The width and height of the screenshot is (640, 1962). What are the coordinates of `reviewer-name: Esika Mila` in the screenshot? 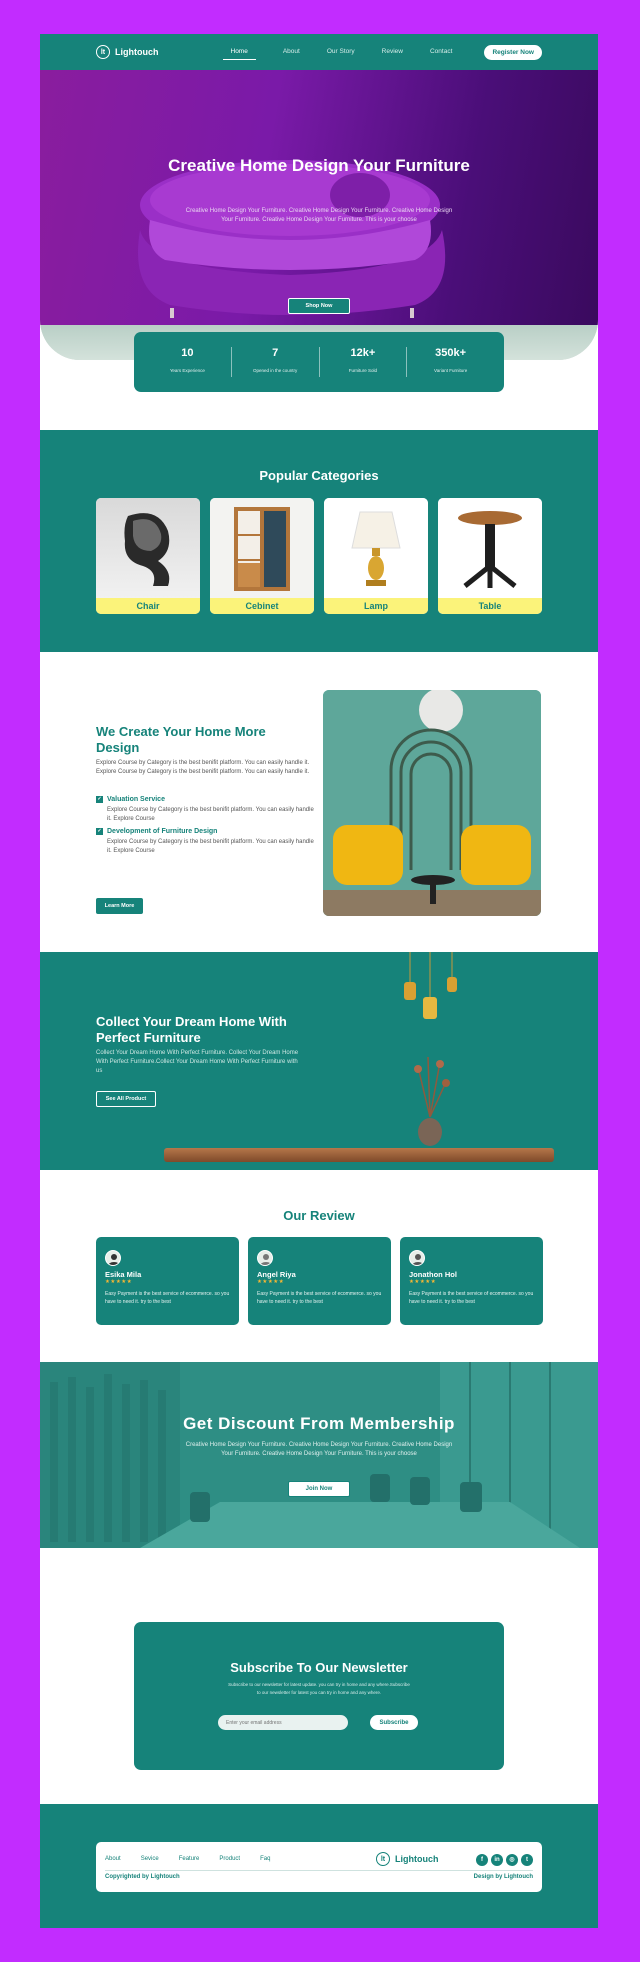 It's located at (123, 1274).